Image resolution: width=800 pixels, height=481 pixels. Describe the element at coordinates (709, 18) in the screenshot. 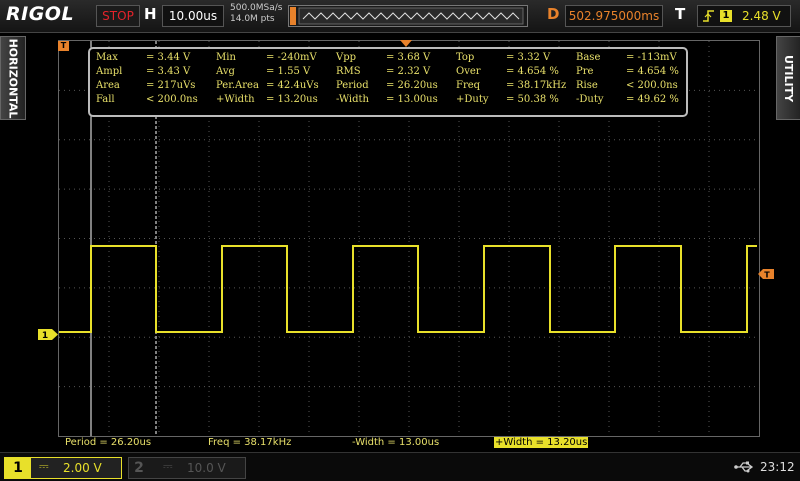

I see `rising-edge-icon` at that location.